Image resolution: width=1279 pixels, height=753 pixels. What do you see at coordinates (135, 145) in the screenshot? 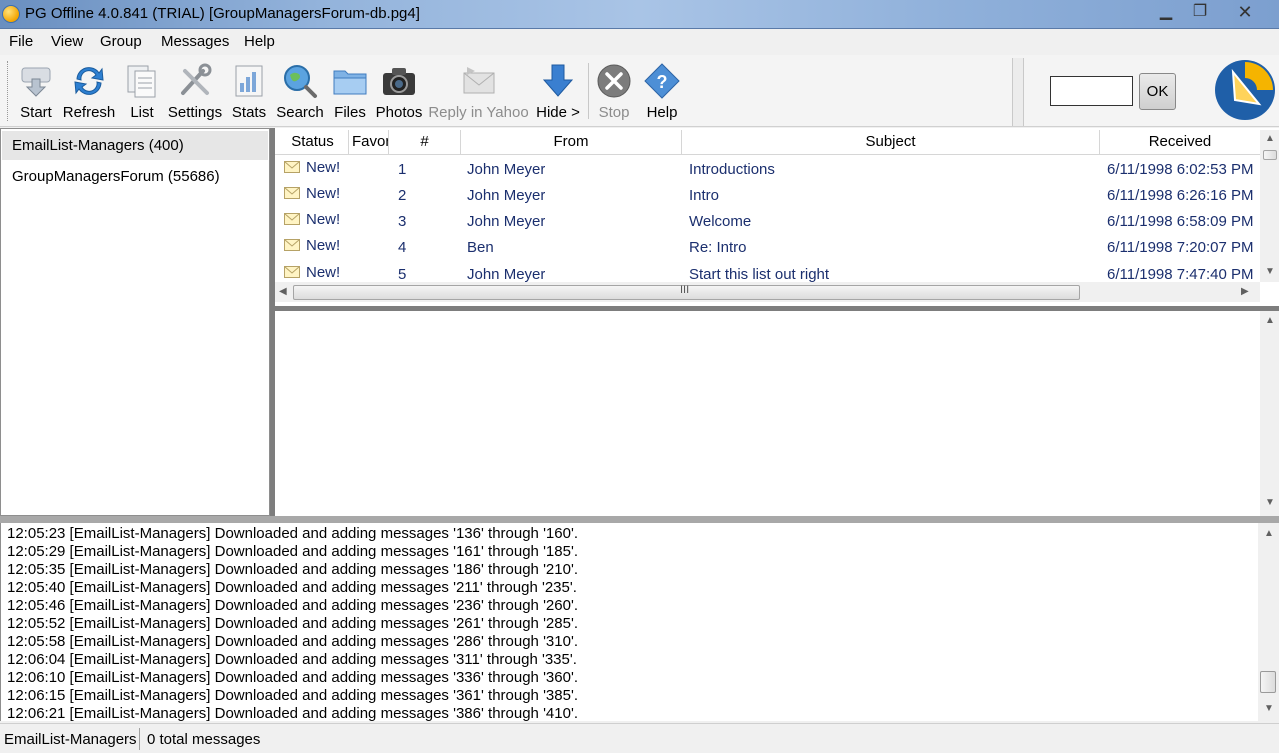
I see `group-item-emaillist-managers: EmailList-Managers (400)` at bounding box center [135, 145].